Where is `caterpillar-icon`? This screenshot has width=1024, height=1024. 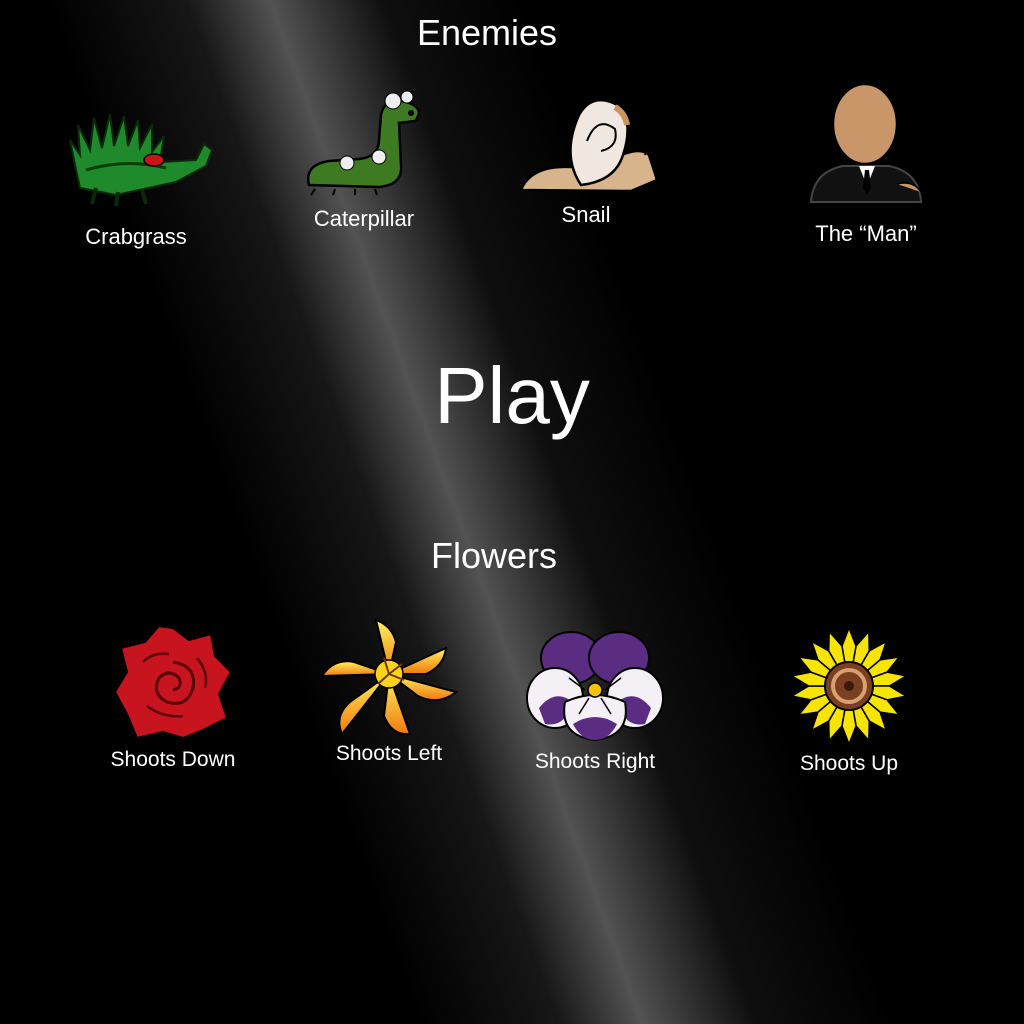 caterpillar-icon is located at coordinates (363, 143).